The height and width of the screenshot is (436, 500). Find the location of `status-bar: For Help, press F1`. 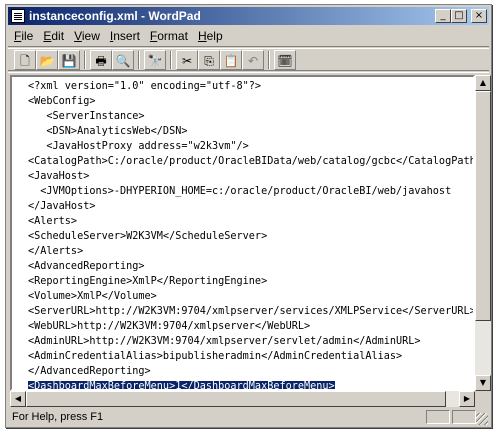

status-bar: For Help, press F1 is located at coordinates (248, 417).